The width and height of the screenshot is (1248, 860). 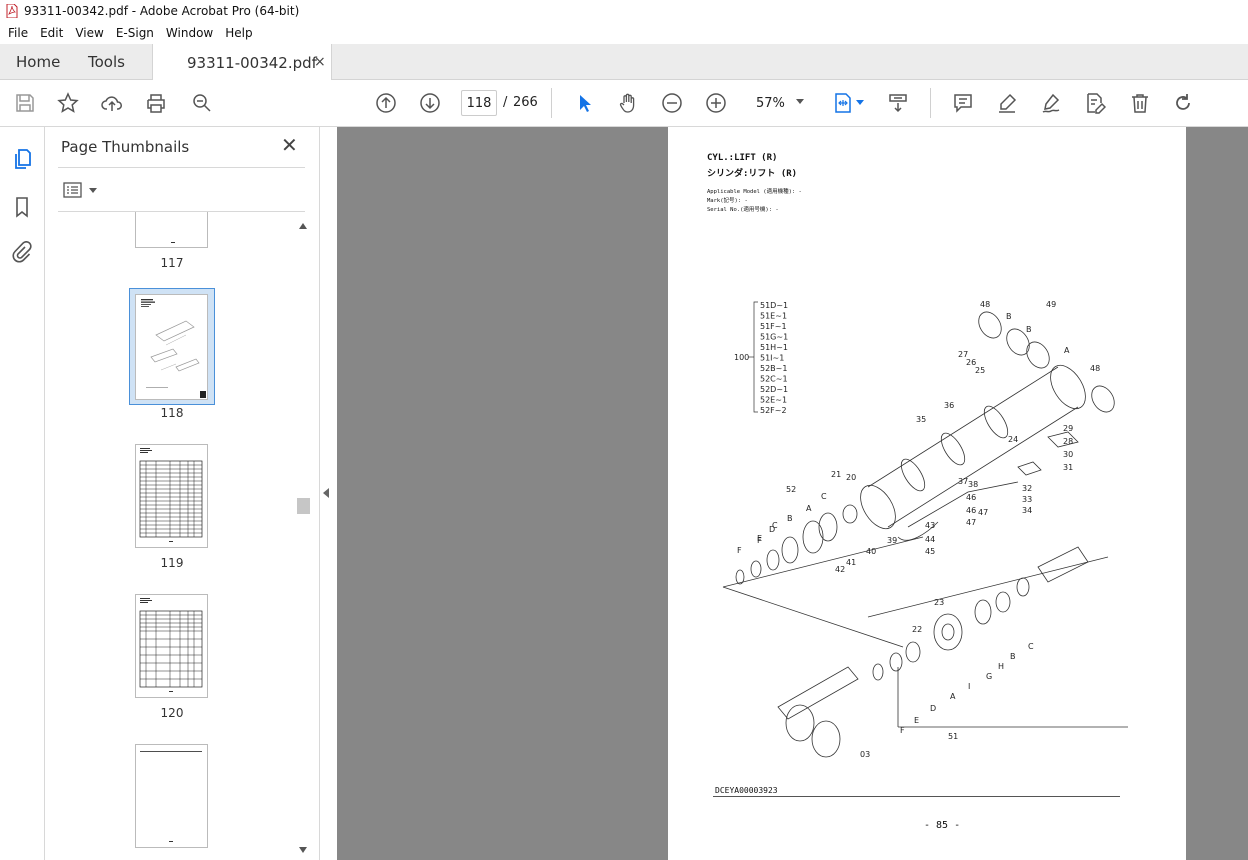 What do you see at coordinates (969, 686) in the screenshot?
I see `callout: I` at bounding box center [969, 686].